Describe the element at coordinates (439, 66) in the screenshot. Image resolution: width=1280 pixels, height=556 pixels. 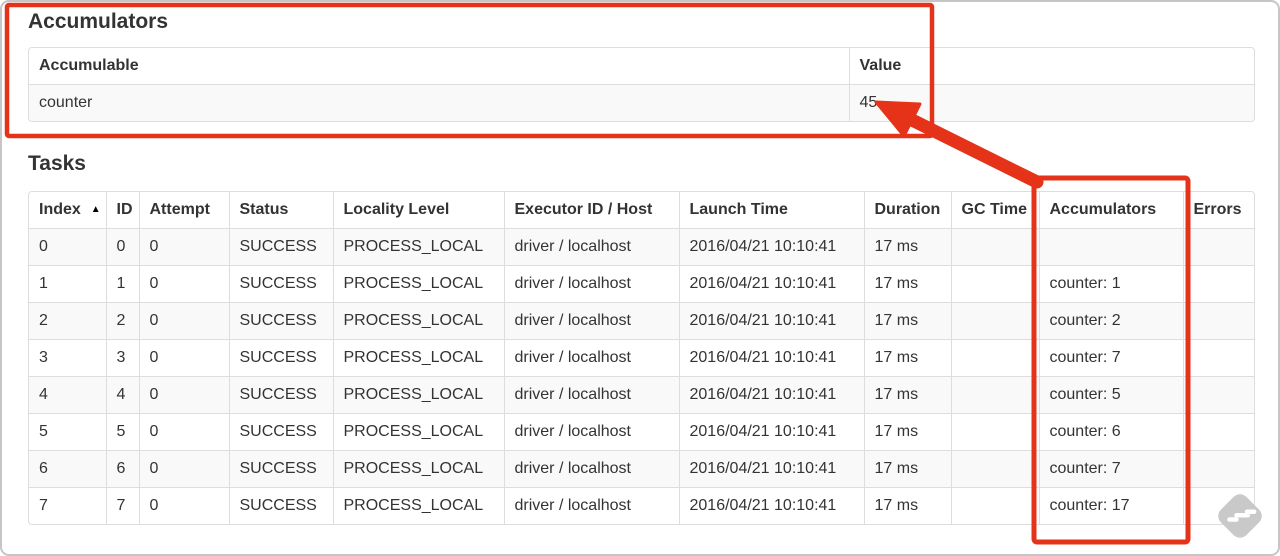
I see `col-header-accumulable: Accumulable` at that location.